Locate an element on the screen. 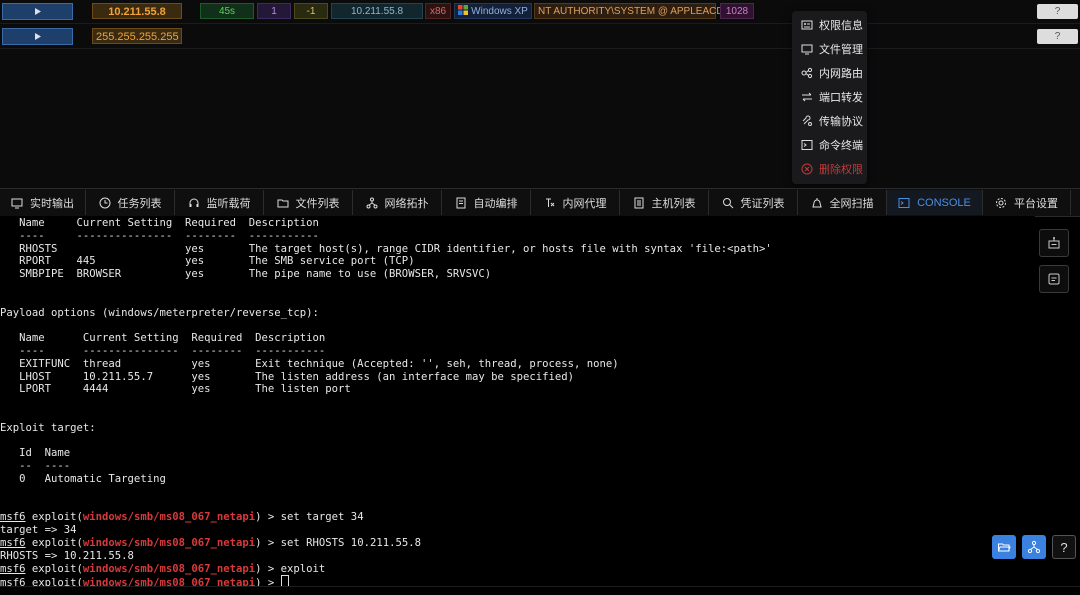  notes-button is located at coordinates (1054, 279).